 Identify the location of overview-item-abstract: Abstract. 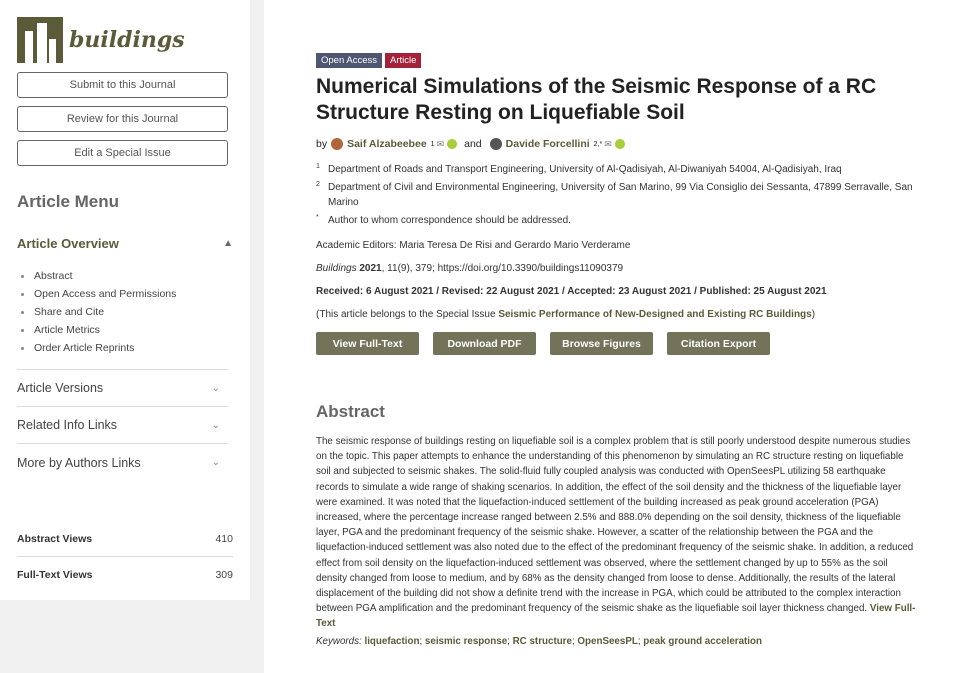
(125, 276).